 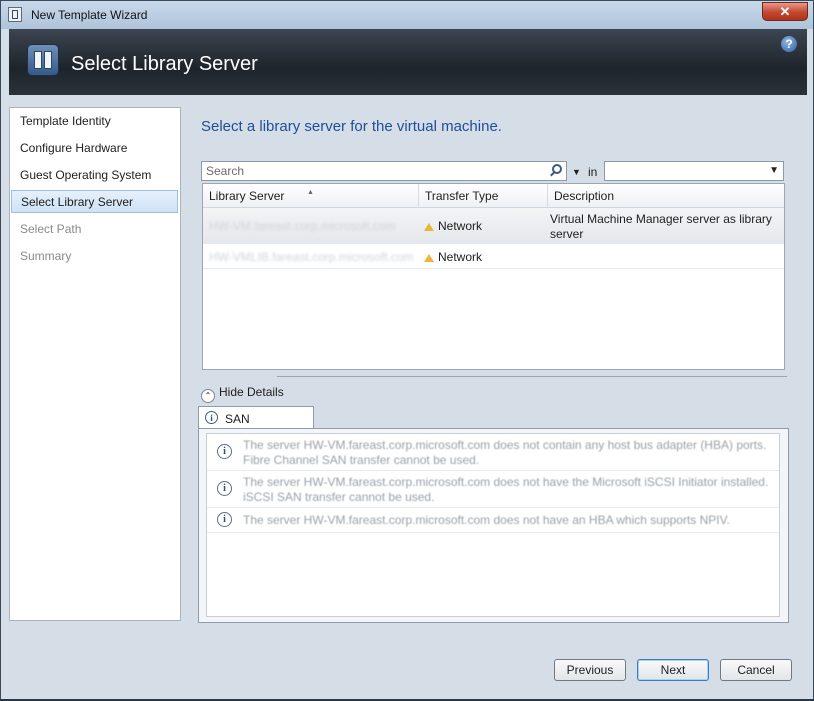 I want to click on nav-item-select-path: Select Path, so click(x=51, y=229).